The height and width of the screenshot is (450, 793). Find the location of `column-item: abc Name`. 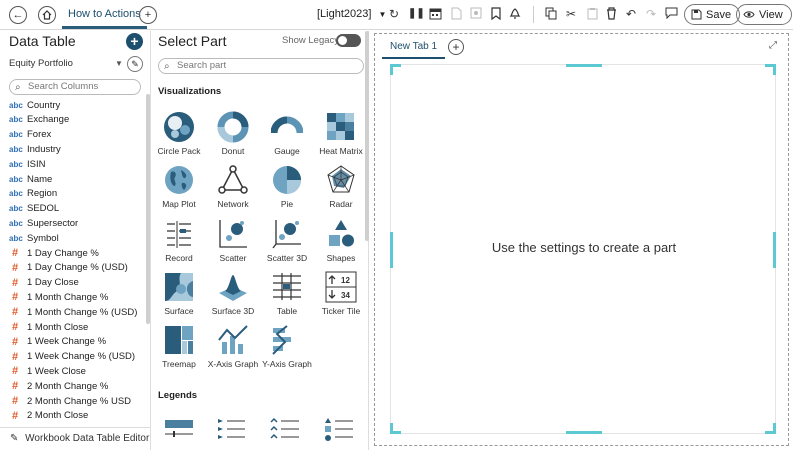

column-item: abc Name is located at coordinates (30, 179).